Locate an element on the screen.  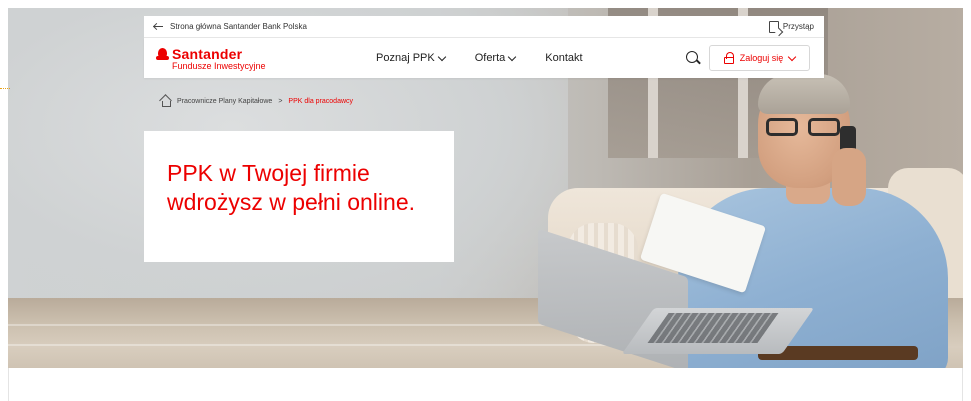
access-label: Przystąp is located at coordinates (798, 26).